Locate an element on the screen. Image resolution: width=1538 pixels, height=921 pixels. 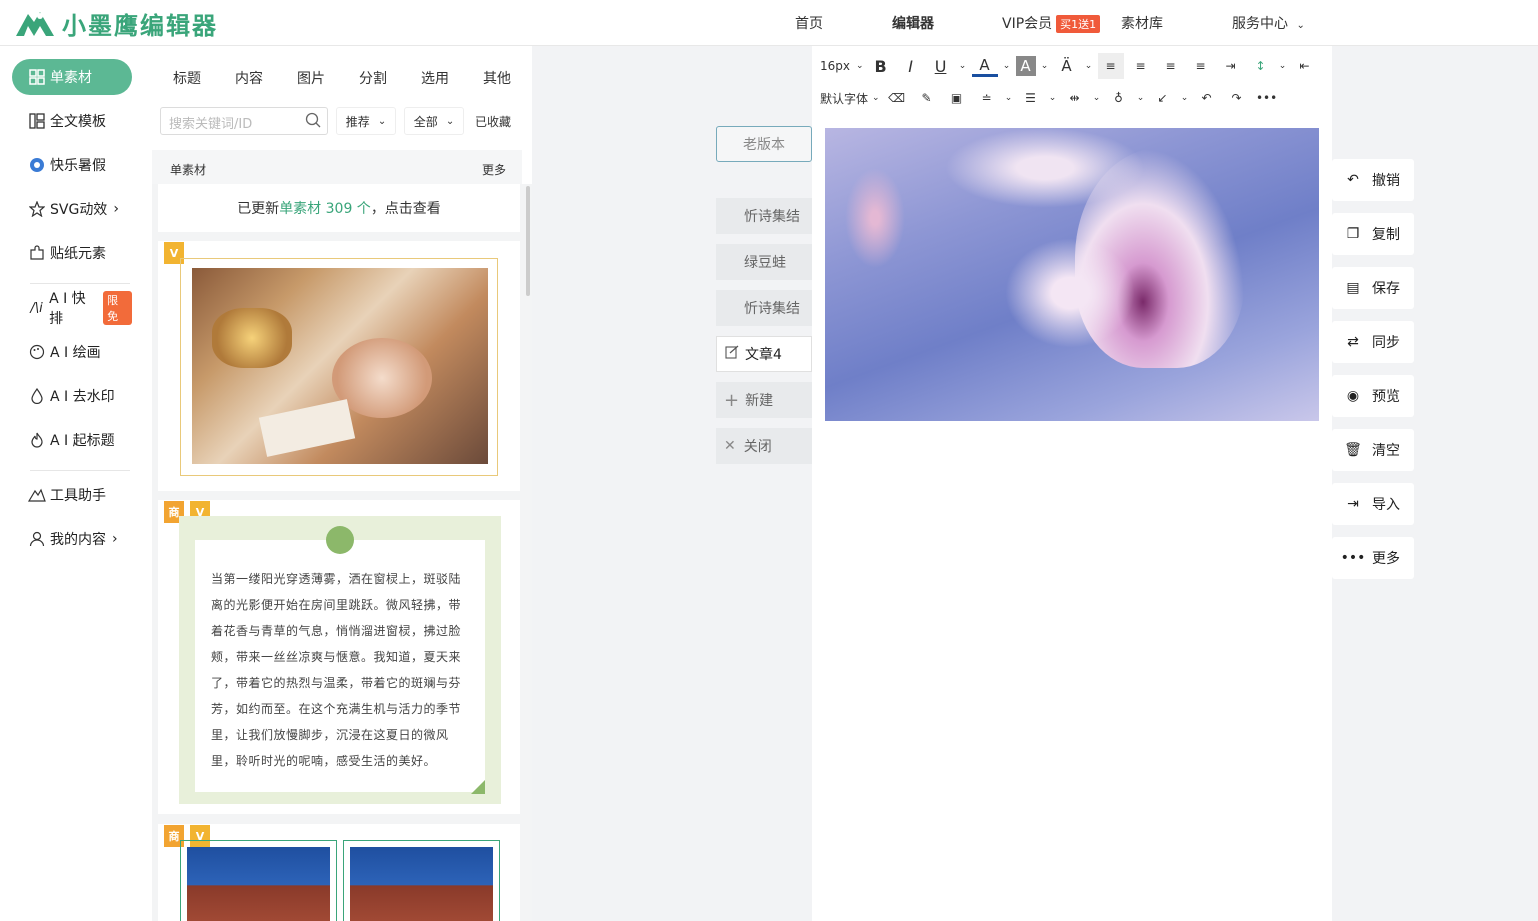
sidebar-item-single-material: 单素材 is located at coordinates (72, 77).